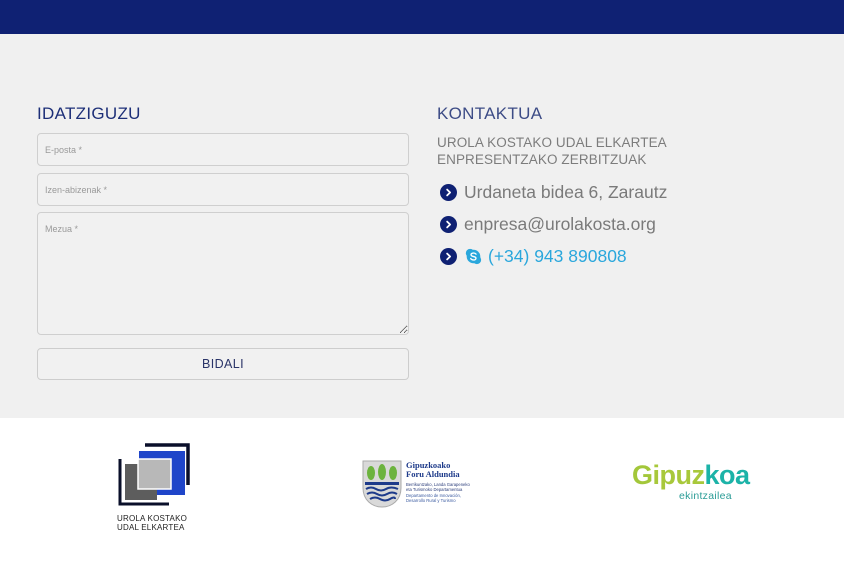 Image resolution: width=844 pixels, height=562 pixels. What do you see at coordinates (560, 223) in the screenshot?
I see `email-text: enpresa@urolakosta.org` at bounding box center [560, 223].